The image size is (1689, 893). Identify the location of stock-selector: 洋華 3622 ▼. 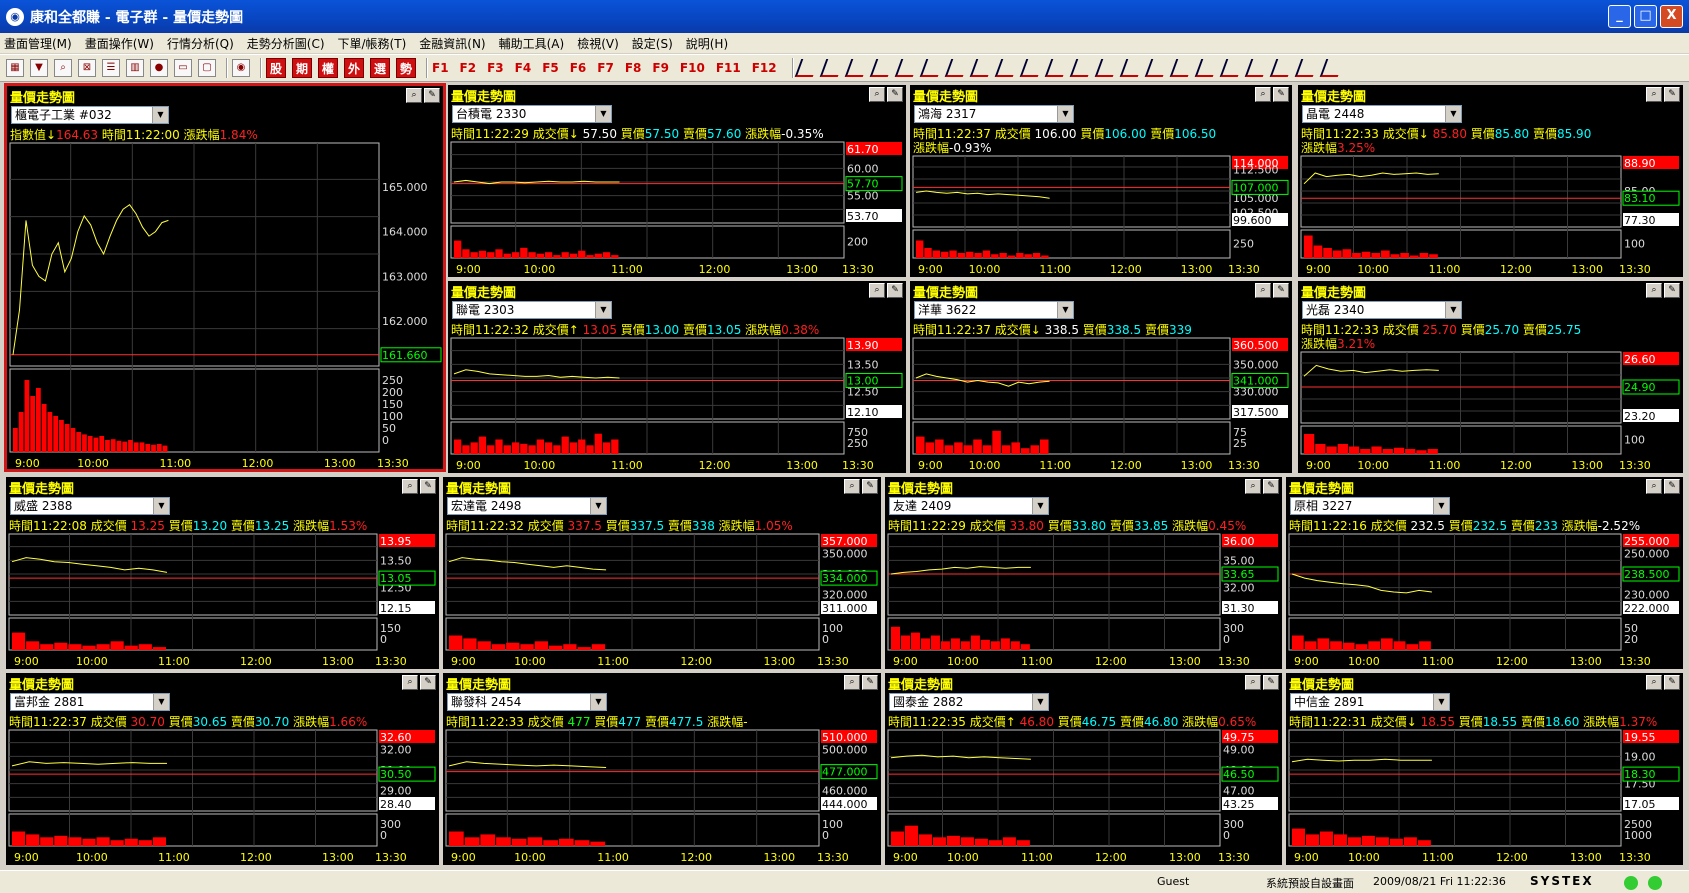
(994, 310).